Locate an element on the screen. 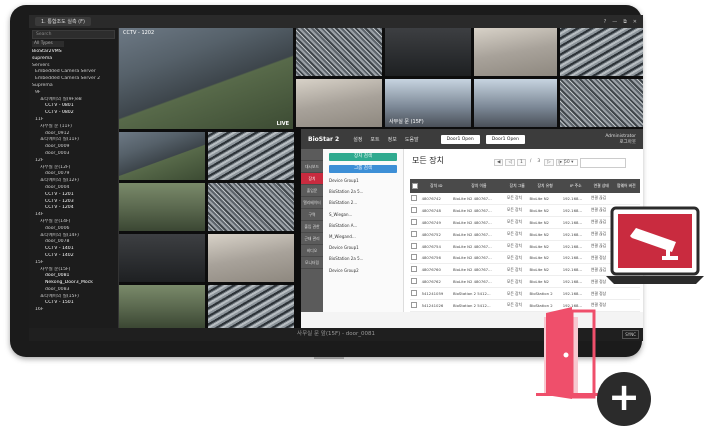  tree-item: Nekong_Door3_Mock is located at coordinates (75, 283).